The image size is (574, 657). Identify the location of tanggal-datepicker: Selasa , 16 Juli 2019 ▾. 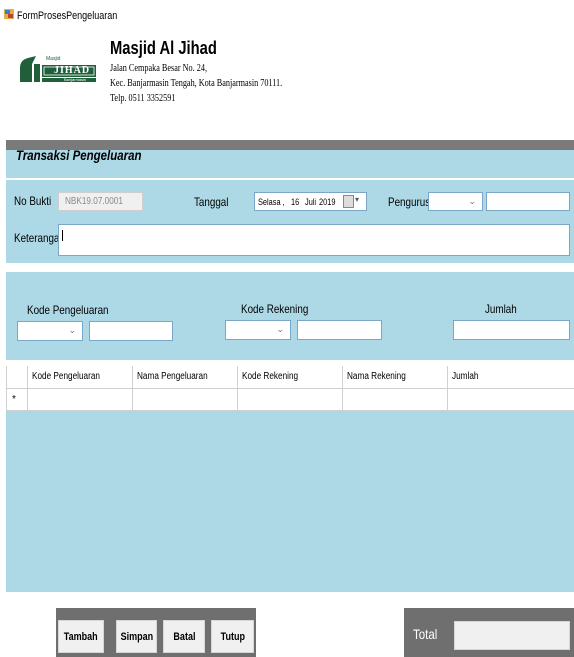
(310, 201).